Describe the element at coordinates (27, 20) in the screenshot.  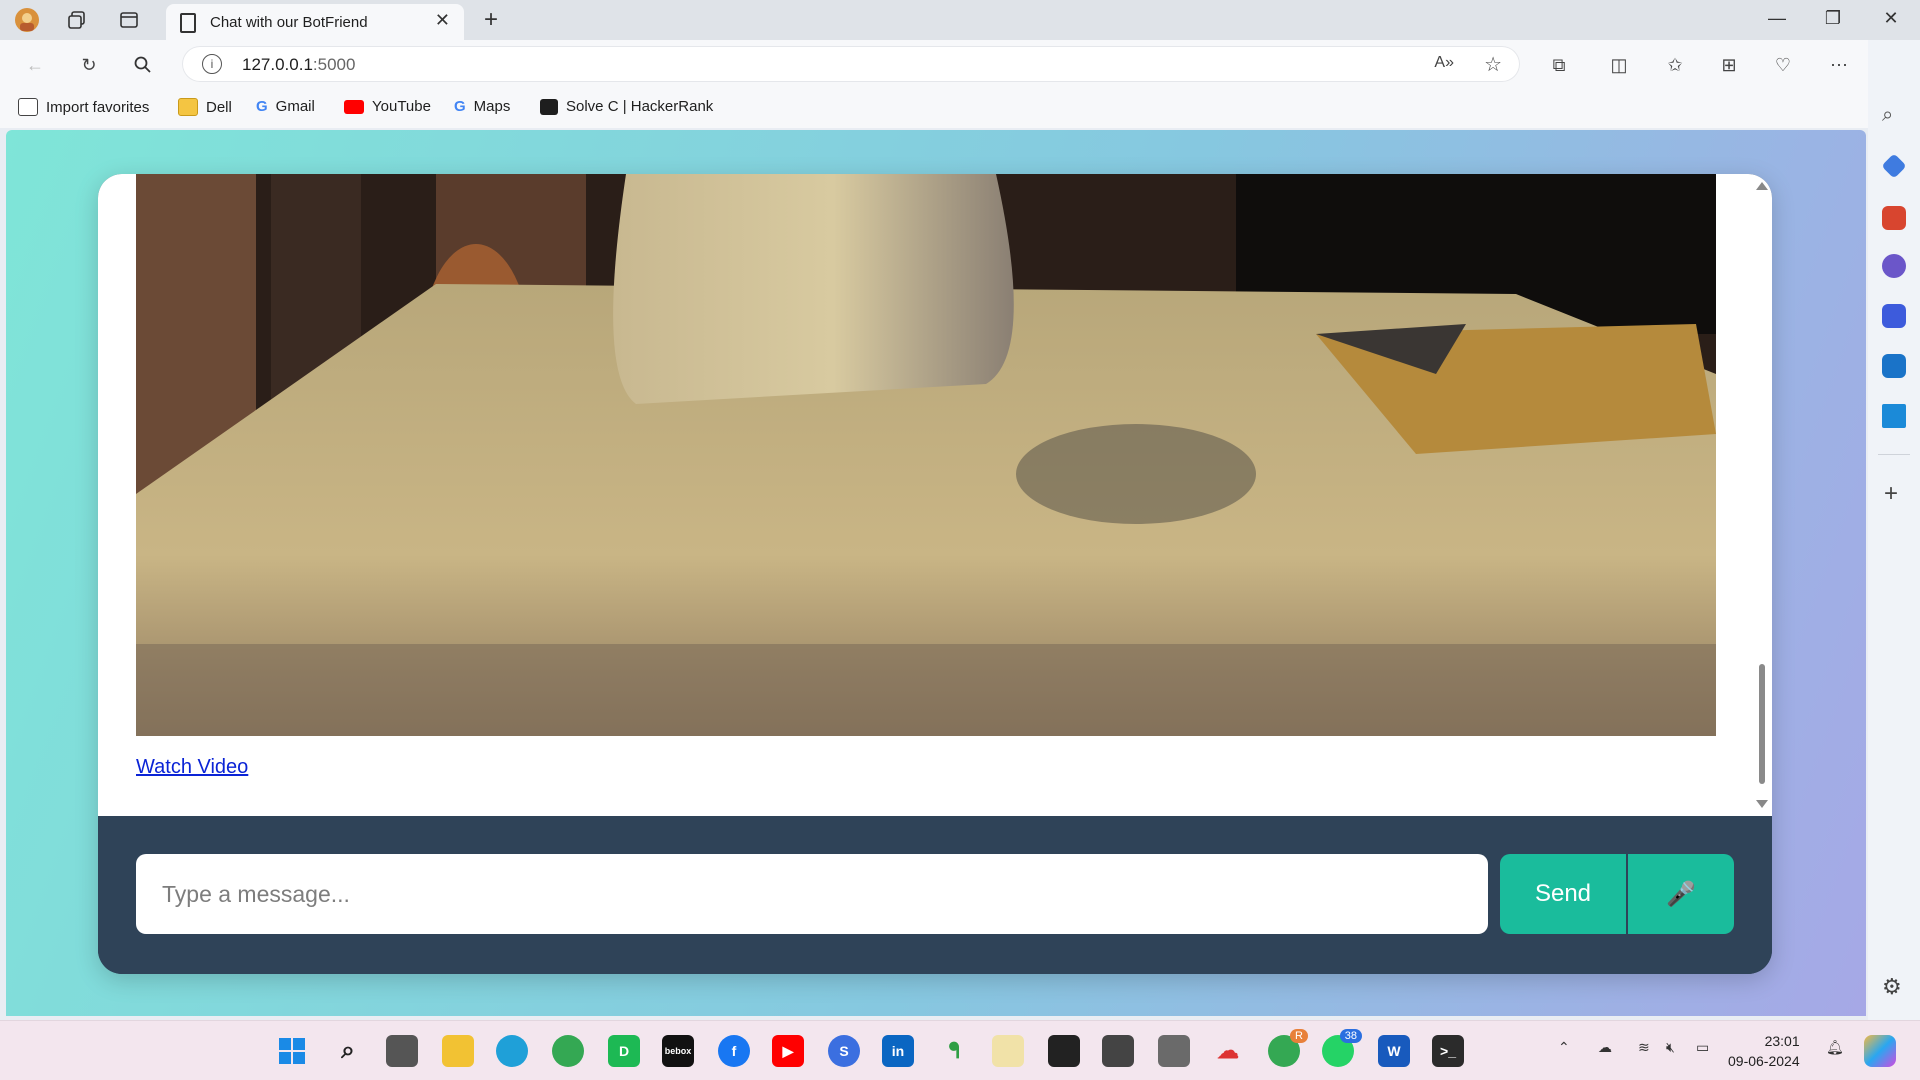
I see `profile-avatar-icon` at that location.